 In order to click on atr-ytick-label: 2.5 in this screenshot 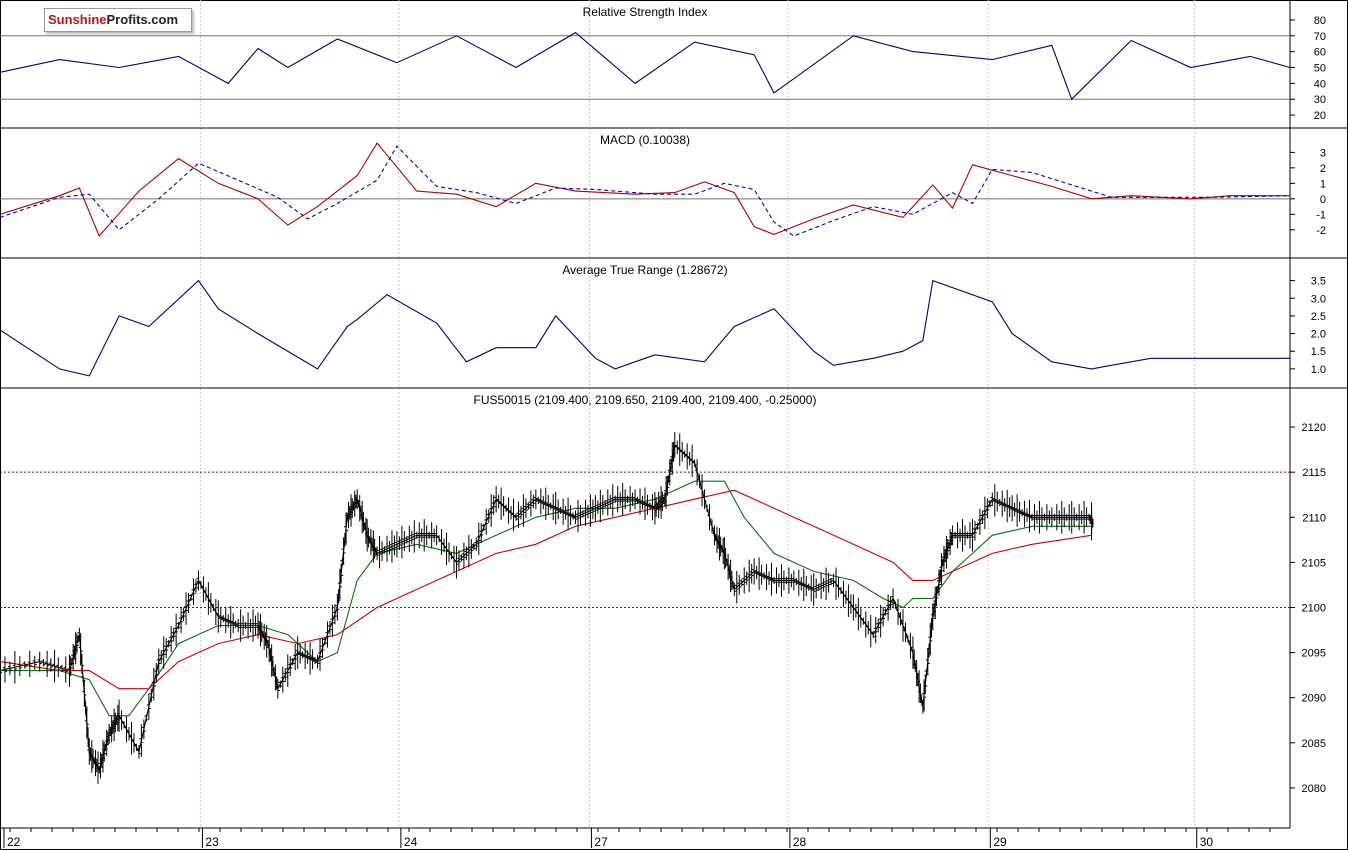, I will do `click(1318, 317)`.